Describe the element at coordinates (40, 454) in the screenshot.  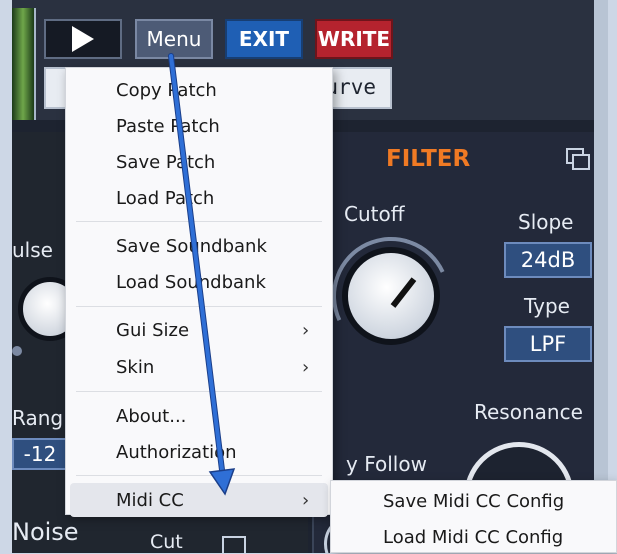
I see `range-value-box: -12` at that location.